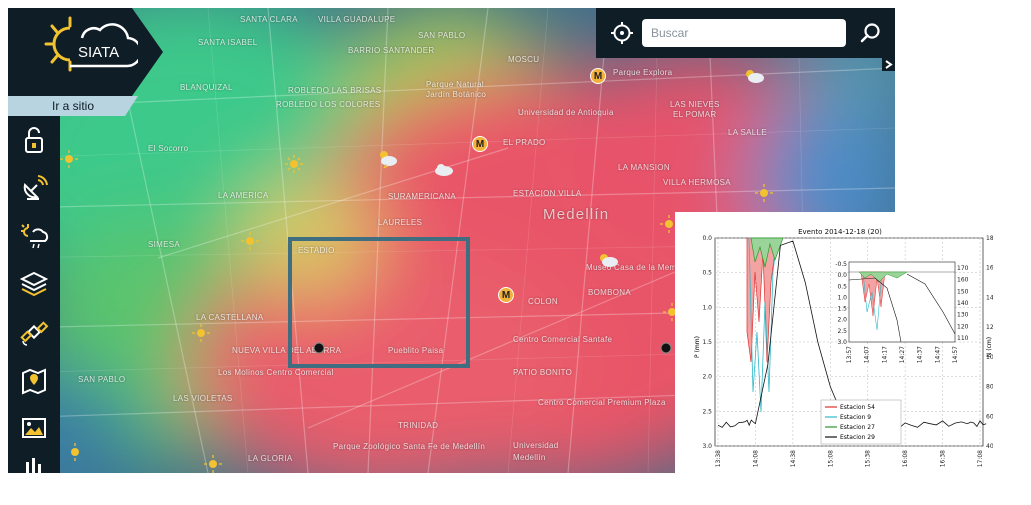  What do you see at coordinates (707, 342) in the screenshot?
I see `y-tick-label: 1.5` at bounding box center [707, 342].